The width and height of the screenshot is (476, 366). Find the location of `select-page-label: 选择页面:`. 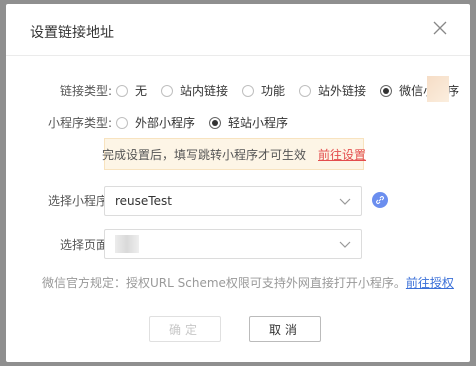

select-page-label: 选择页面: is located at coordinates (85, 245).